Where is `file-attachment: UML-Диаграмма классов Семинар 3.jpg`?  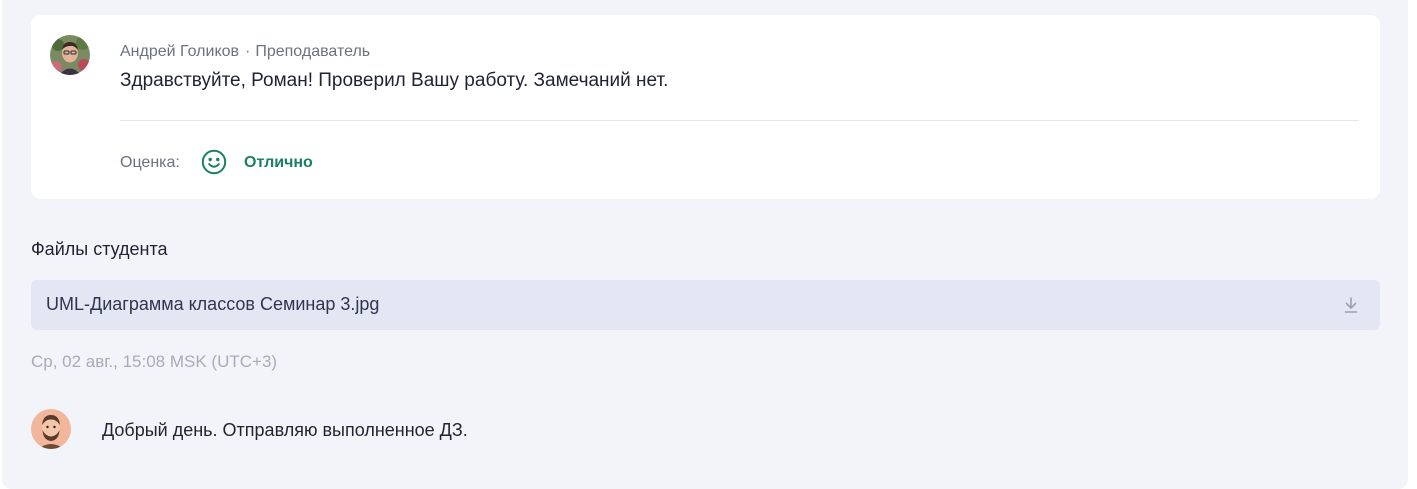
file-attachment: UML-Диаграмма классов Семинар 3.jpg is located at coordinates (705, 305).